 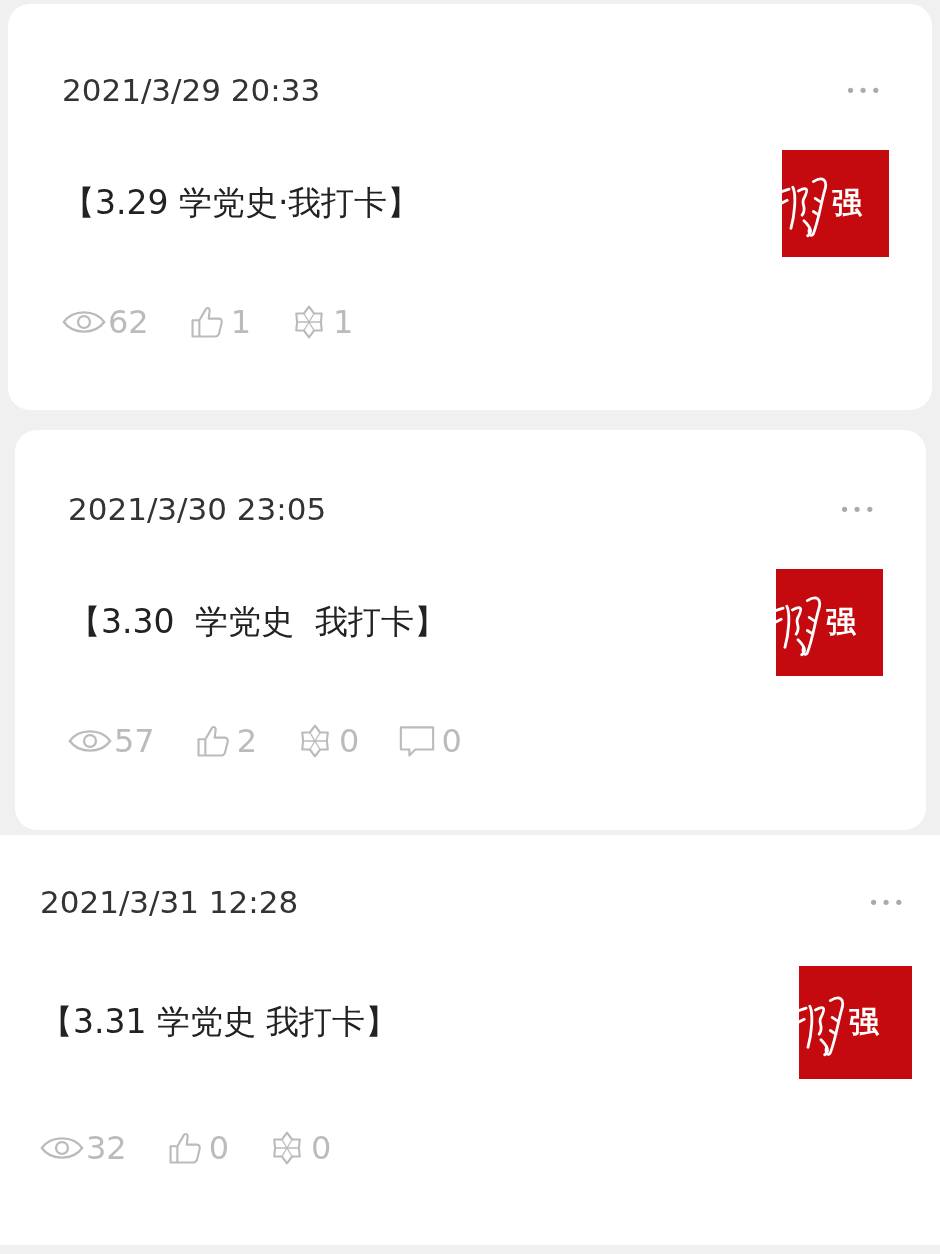 I want to click on stat-count: 62, so click(x=128, y=322).